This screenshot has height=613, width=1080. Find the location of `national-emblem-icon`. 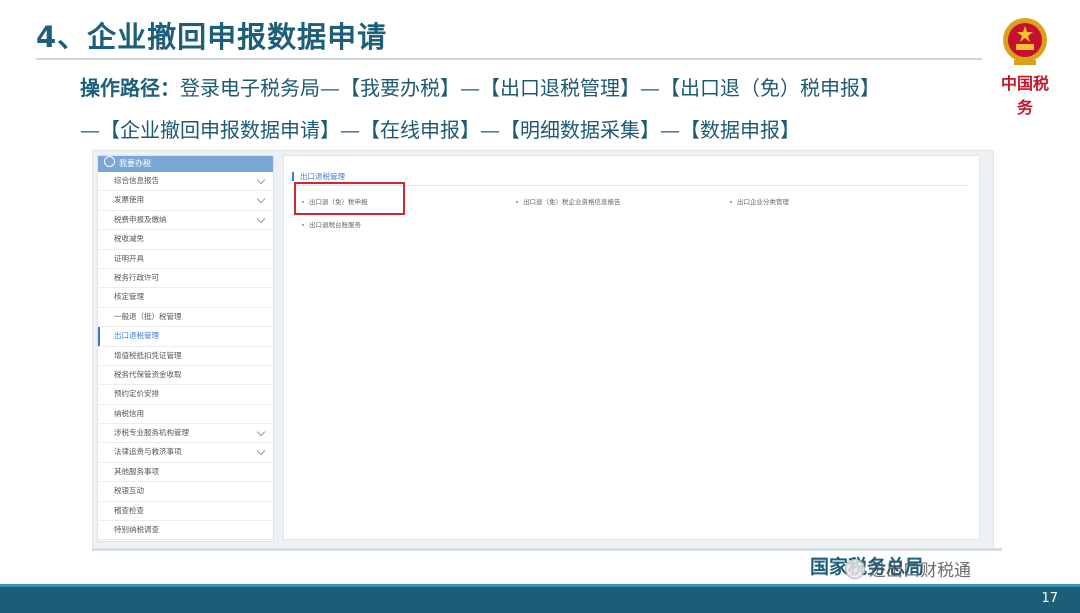

national-emblem-icon is located at coordinates (1025, 41).